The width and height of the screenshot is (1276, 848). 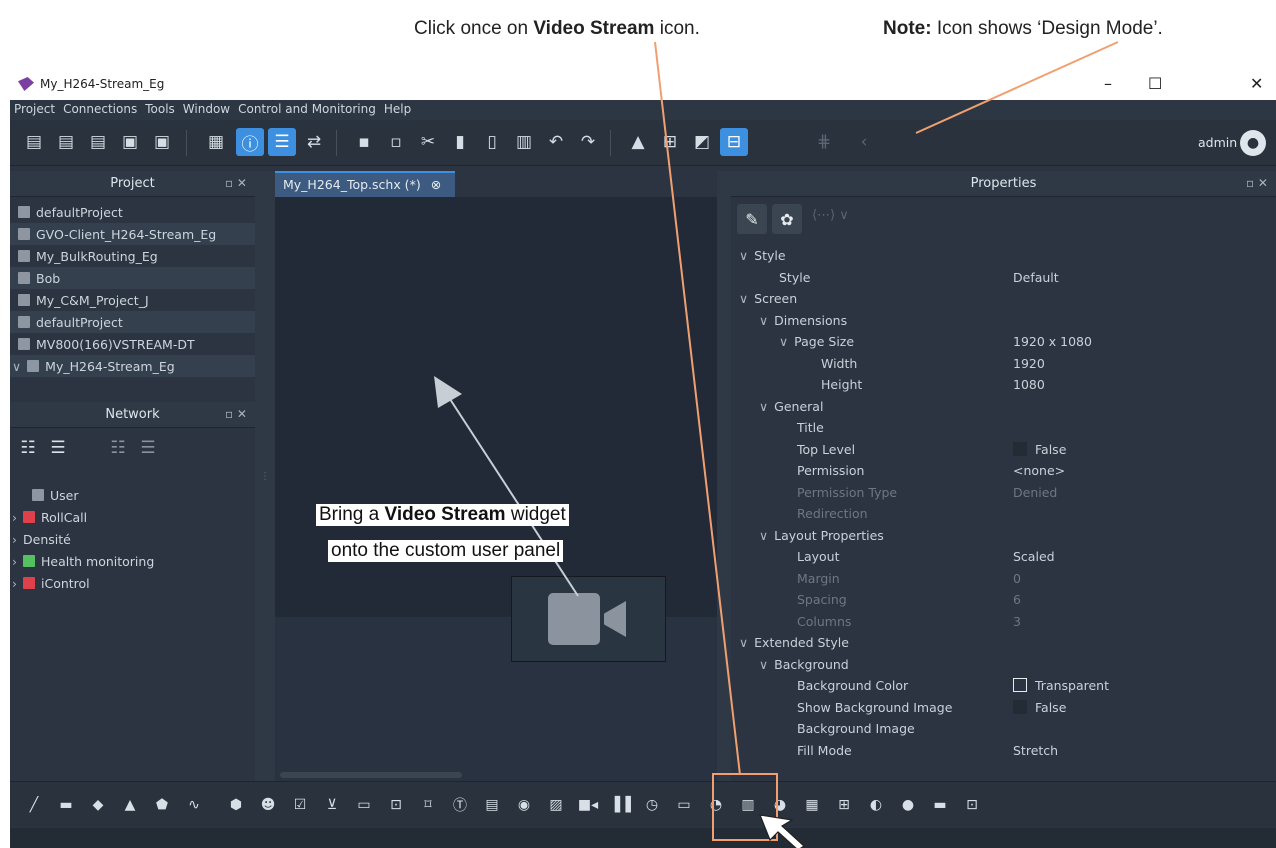 I want to click on callout-line-2: onto the custom user panel, so click(x=446, y=551).